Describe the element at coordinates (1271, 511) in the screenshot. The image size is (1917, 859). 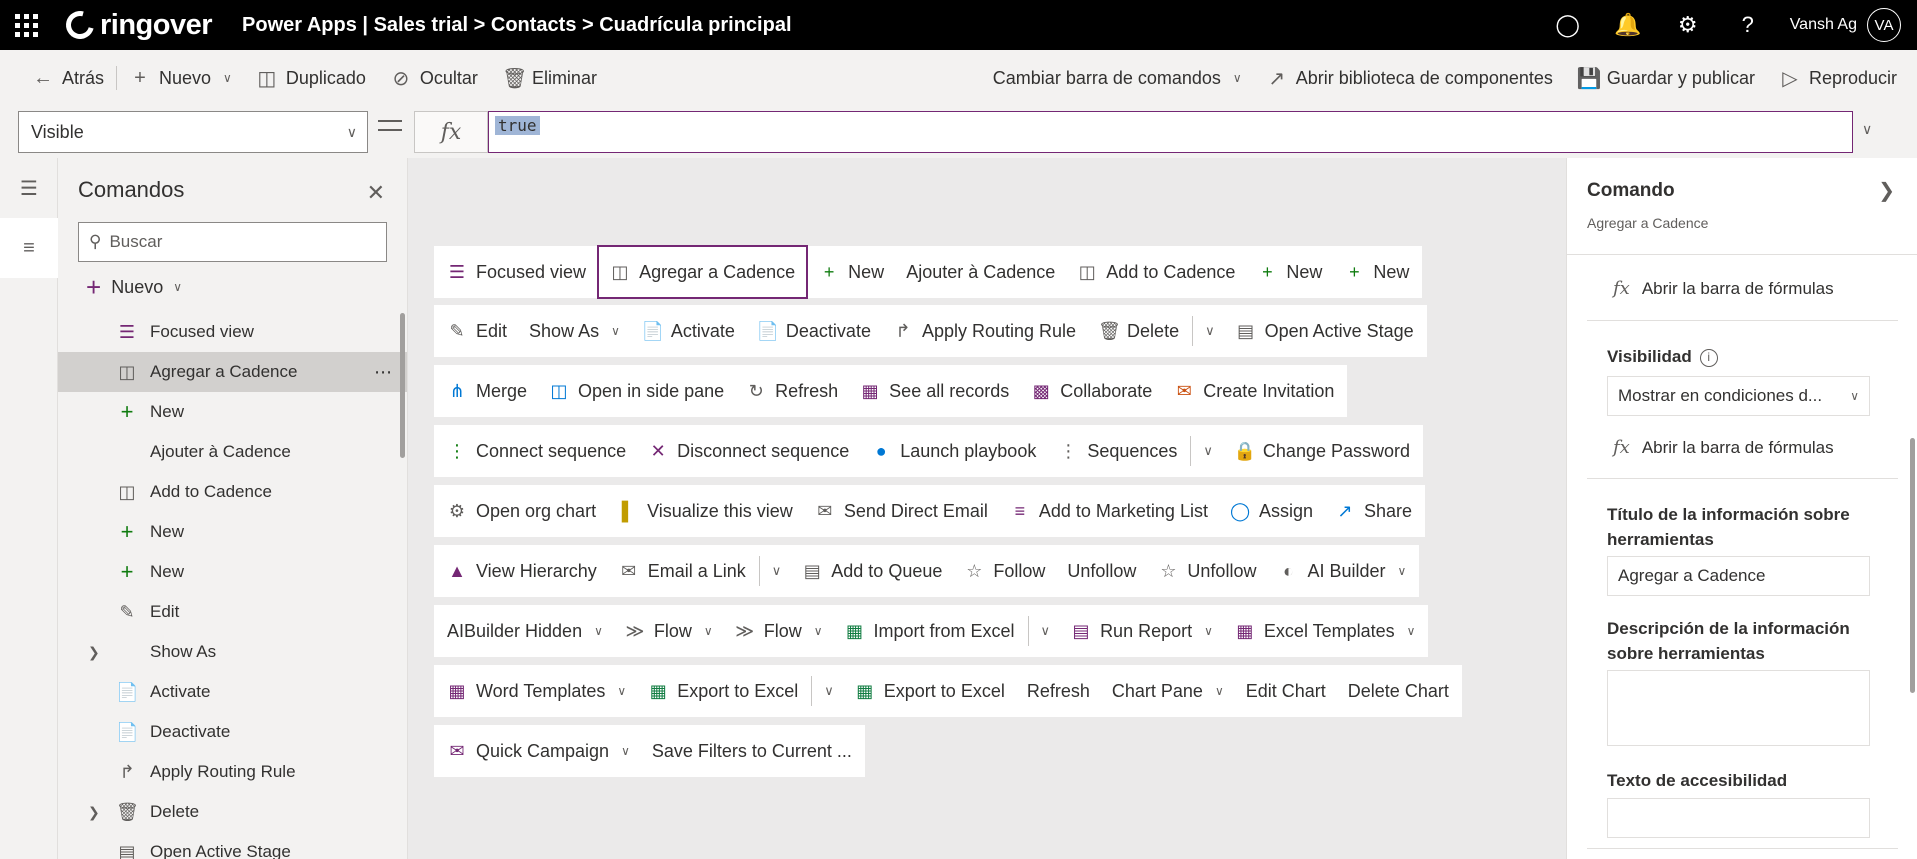
I see `cmd-assign: ◯ Assign` at that location.